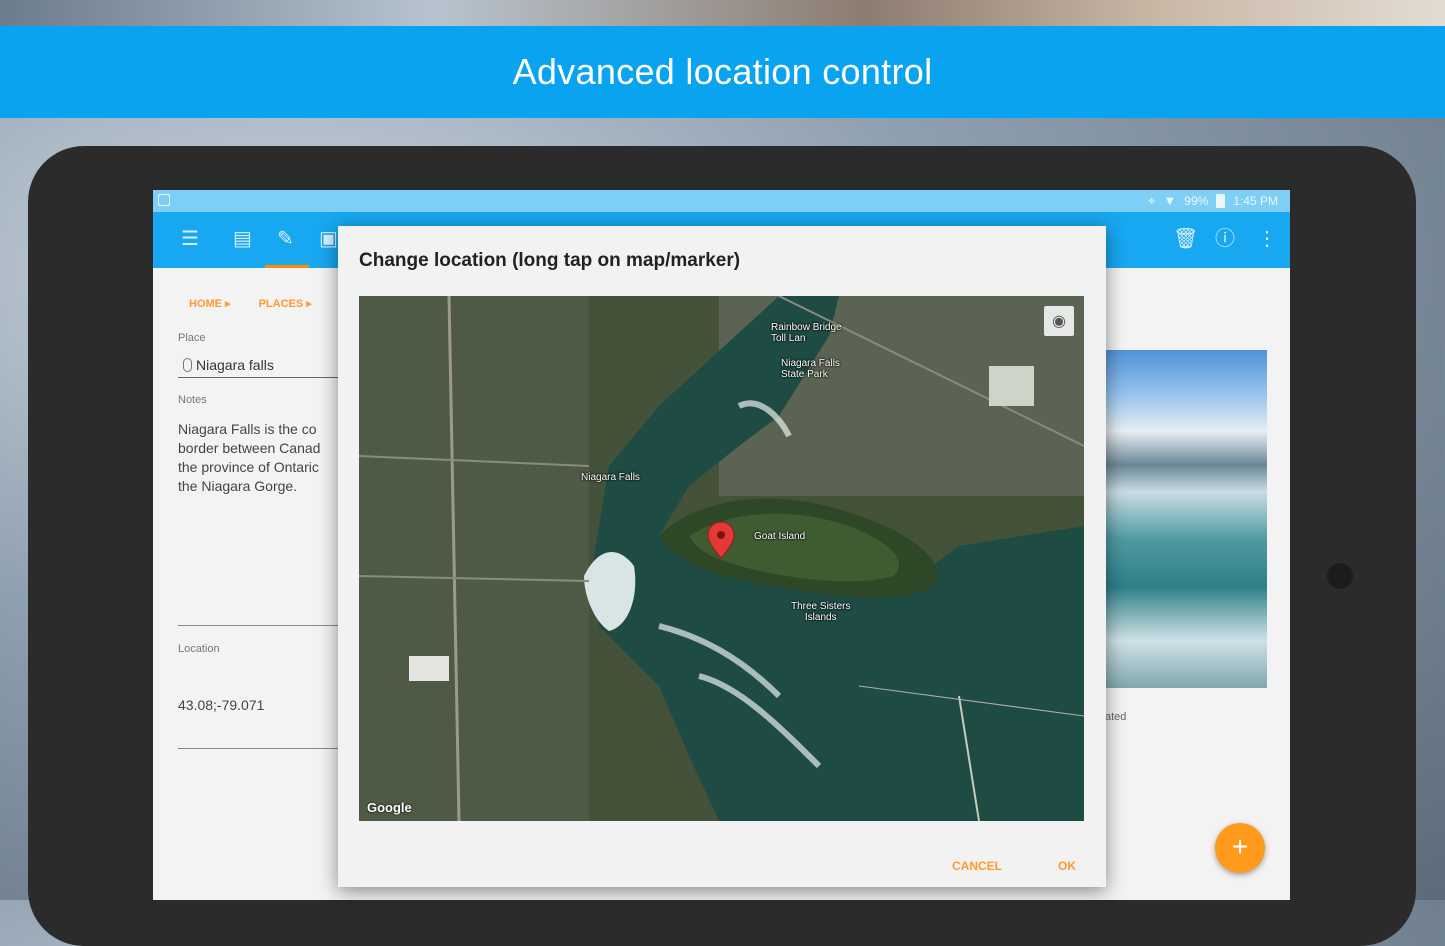 The image size is (1445, 946). What do you see at coordinates (1152, 200) in the screenshot?
I see `location-pin-icon: ⌖` at bounding box center [1152, 200].